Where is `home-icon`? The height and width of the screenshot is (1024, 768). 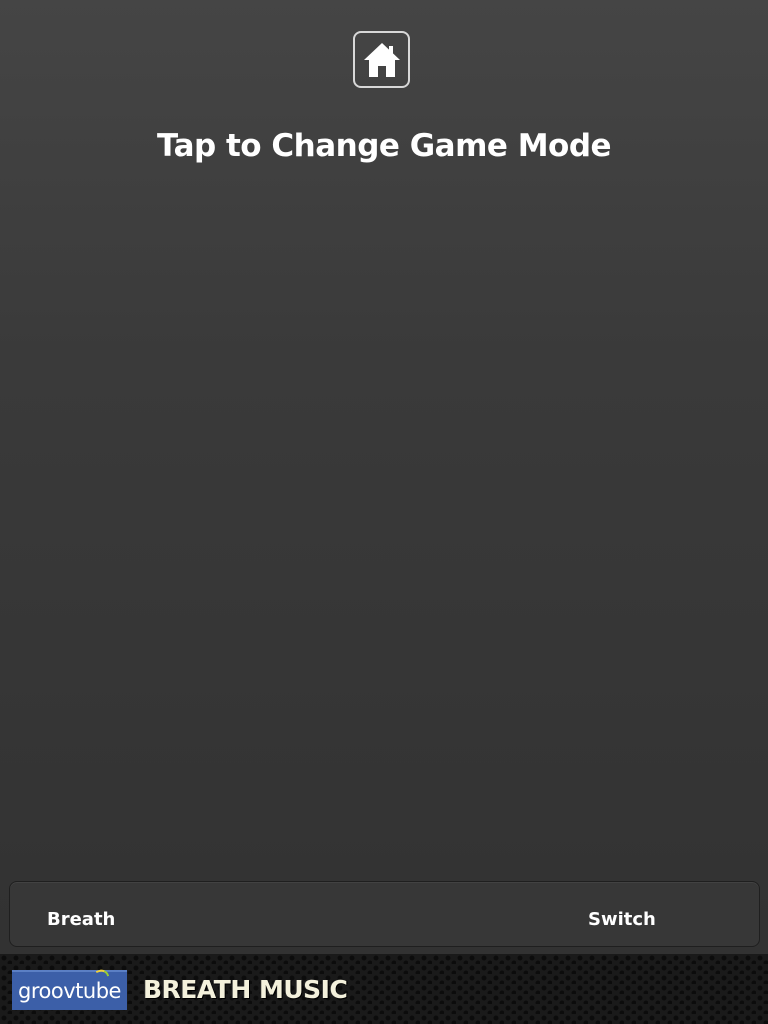
home-icon is located at coordinates (382, 60).